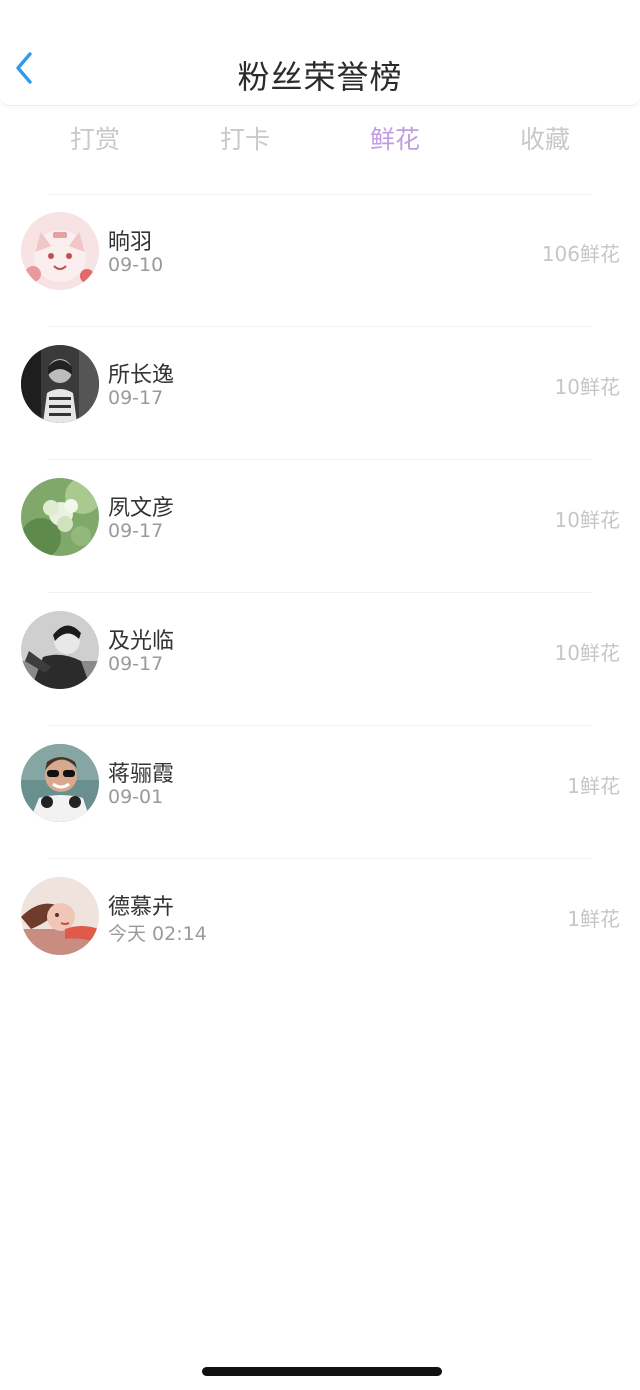 Image resolution: width=640 pixels, height=1390 pixels. I want to click on tab-checkin: 打卡, so click(245, 140).